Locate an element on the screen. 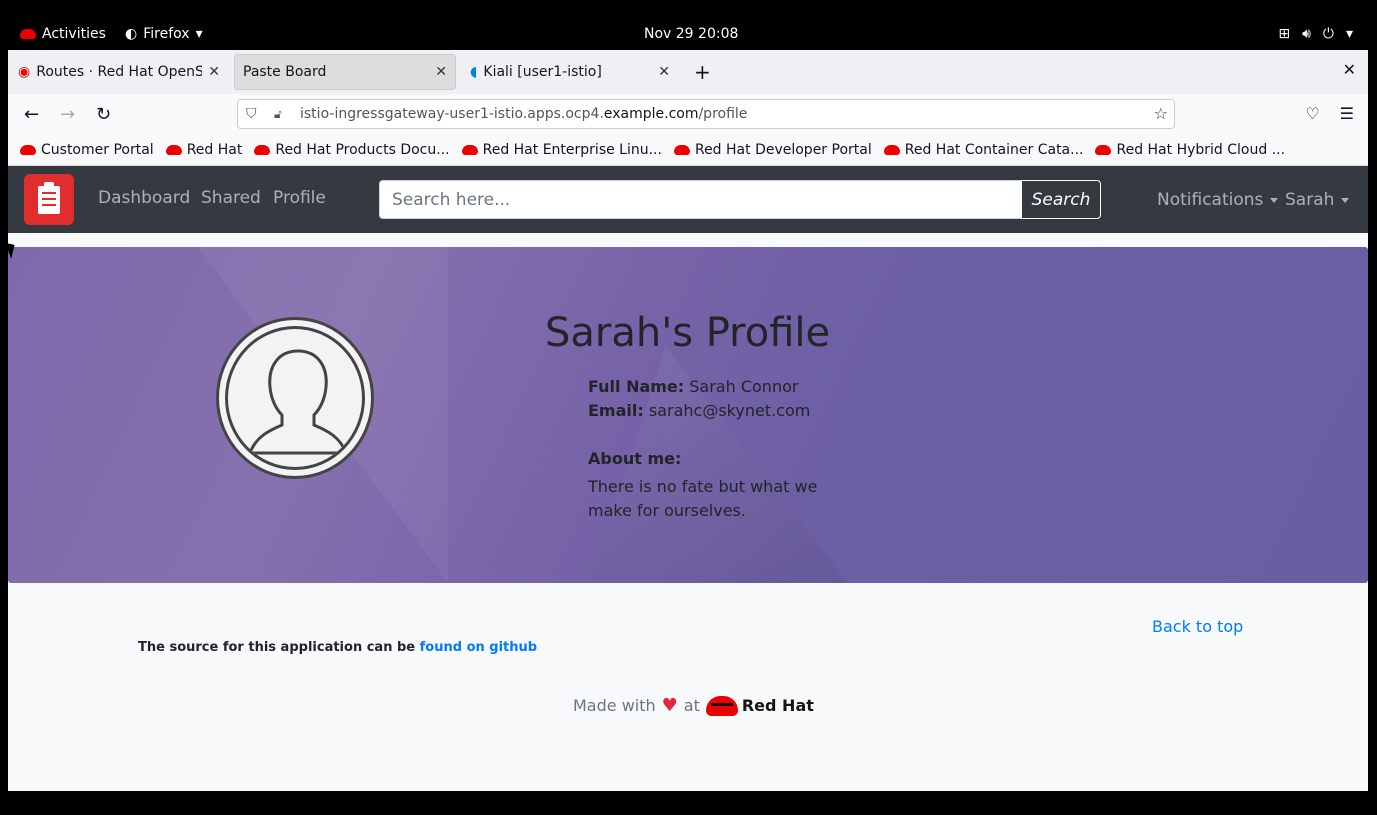  bookmark-star-icon: ☆ is located at coordinates (1161, 113).